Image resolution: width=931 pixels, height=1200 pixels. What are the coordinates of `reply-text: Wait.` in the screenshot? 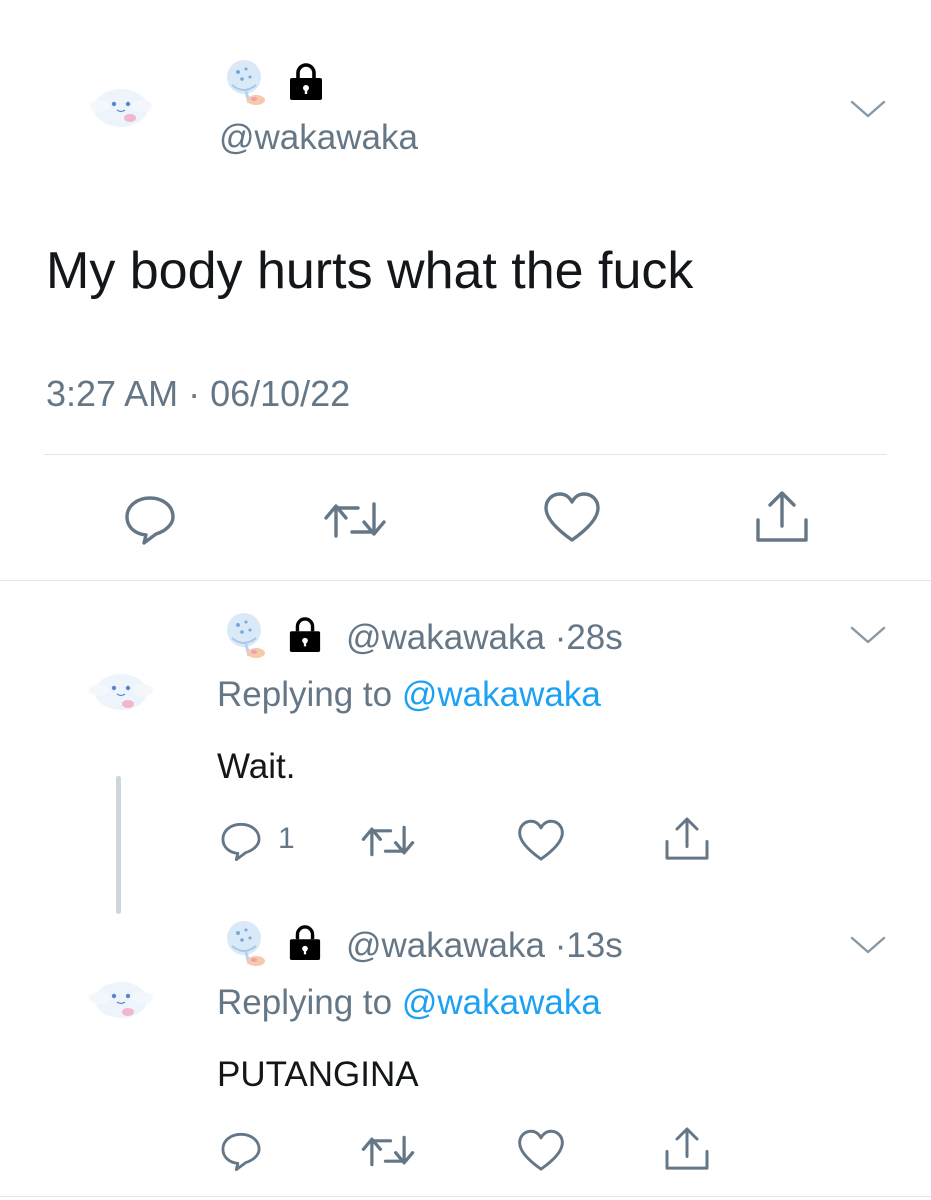 It's located at (256, 766).